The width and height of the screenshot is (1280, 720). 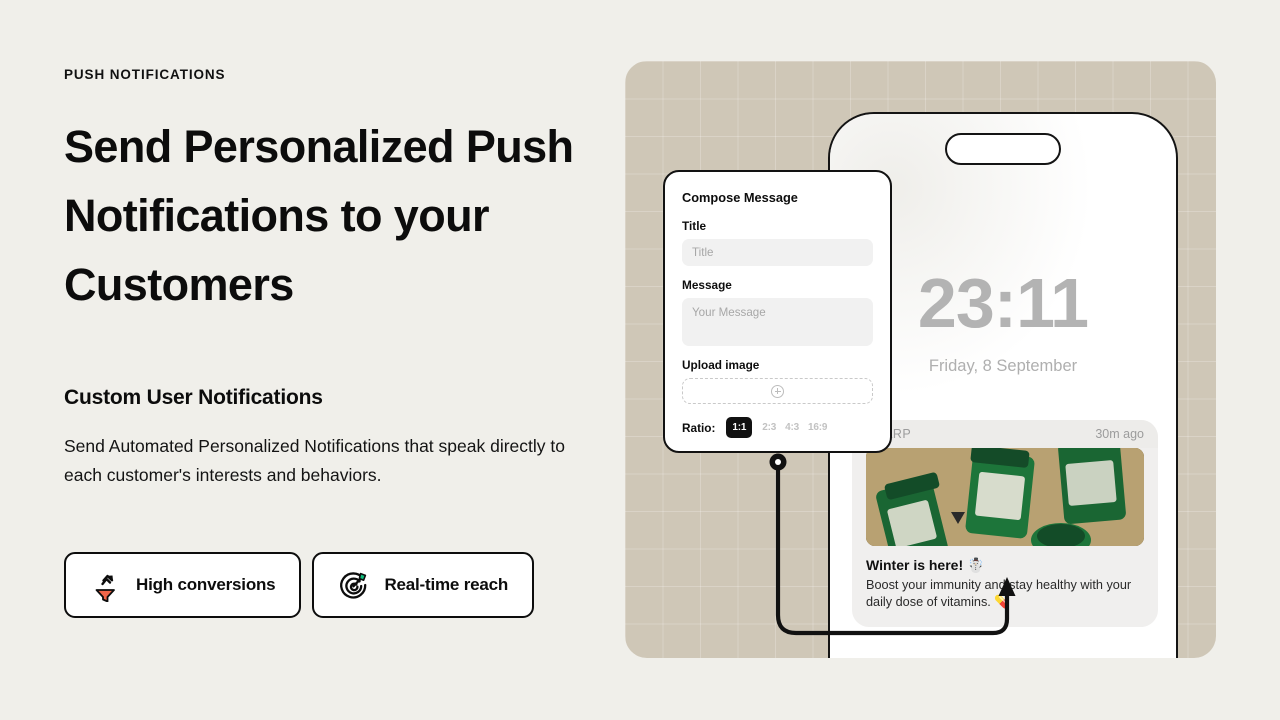 I want to click on target-dart-icon, so click(x=353, y=585).